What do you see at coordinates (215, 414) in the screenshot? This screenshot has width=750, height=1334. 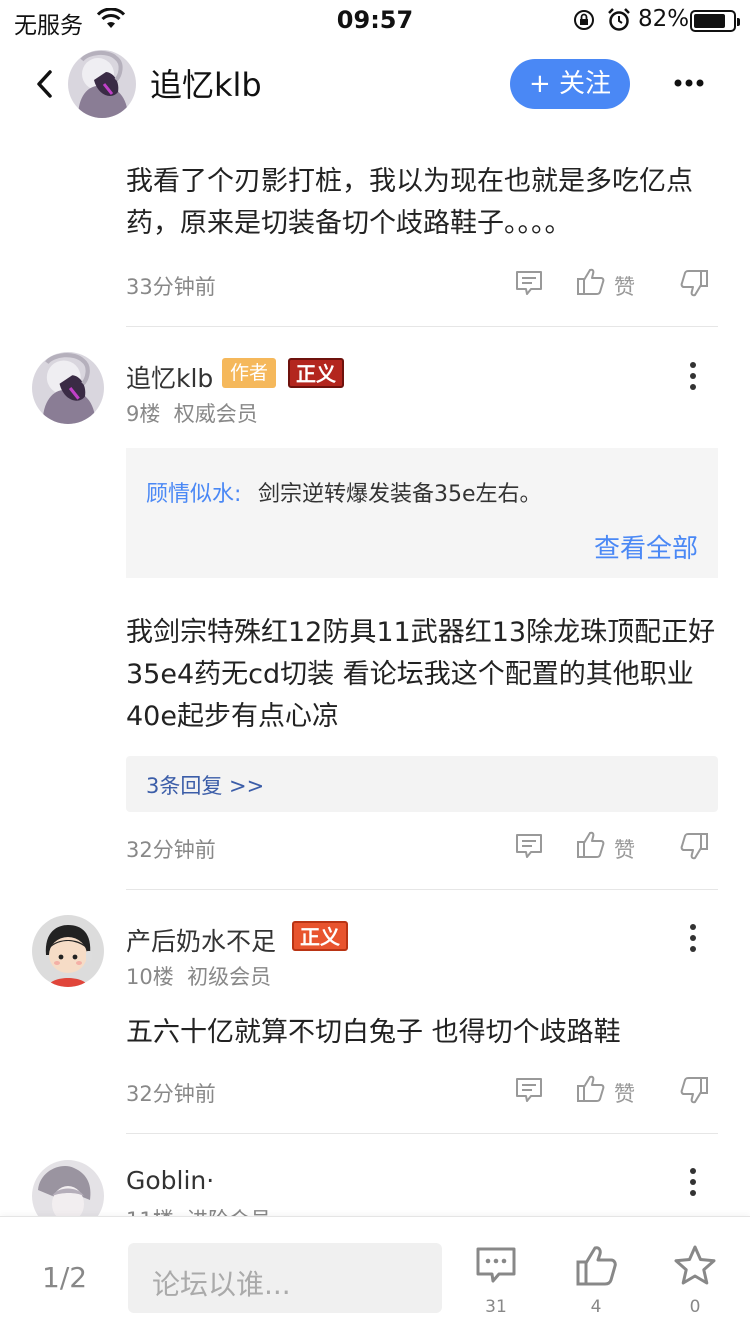 I see `member-level: 权威会员` at bounding box center [215, 414].